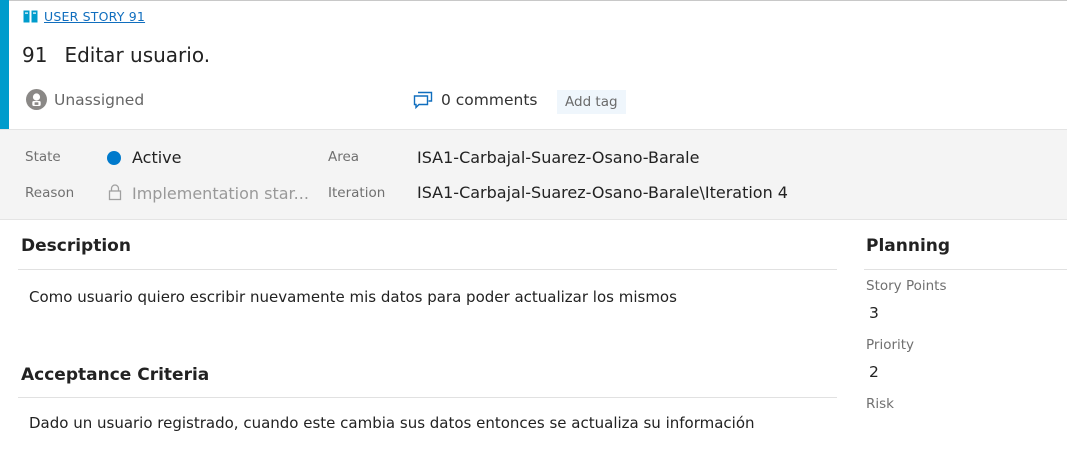  I want to click on work-item-type-link: USER STORY 91, so click(84, 16).